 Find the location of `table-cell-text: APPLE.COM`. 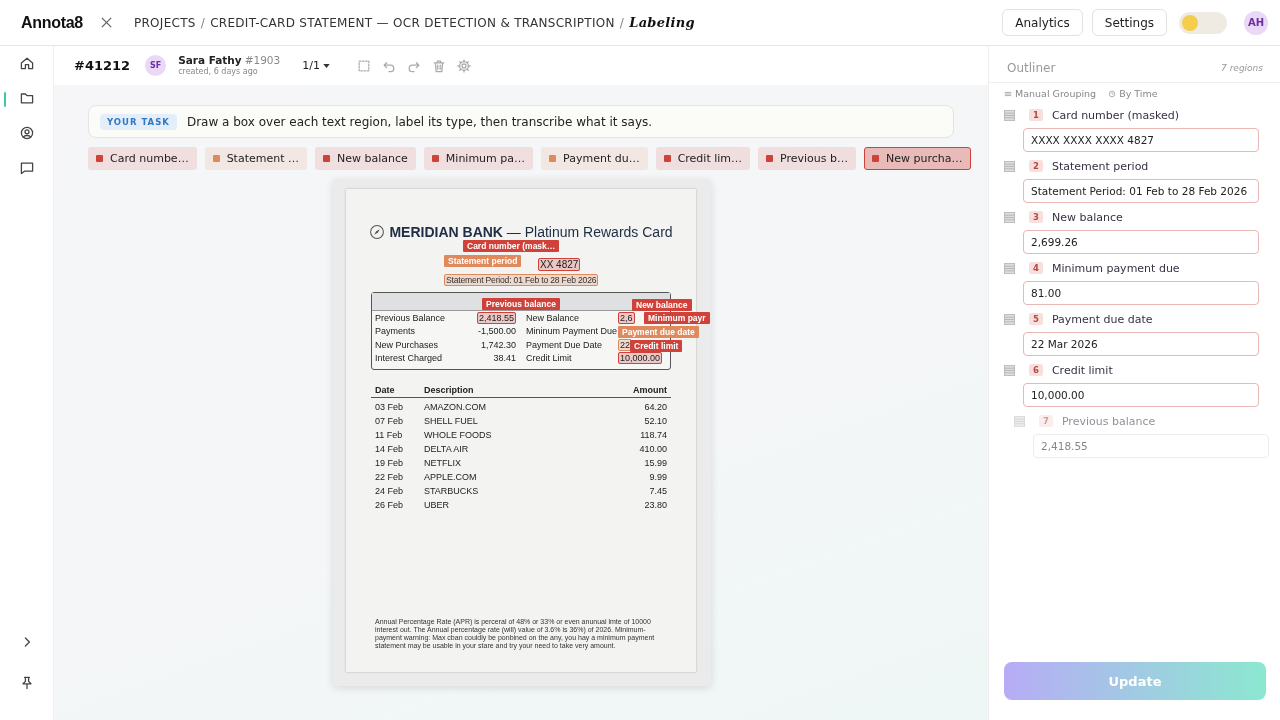

table-cell-text: APPLE.COM is located at coordinates (451, 477).